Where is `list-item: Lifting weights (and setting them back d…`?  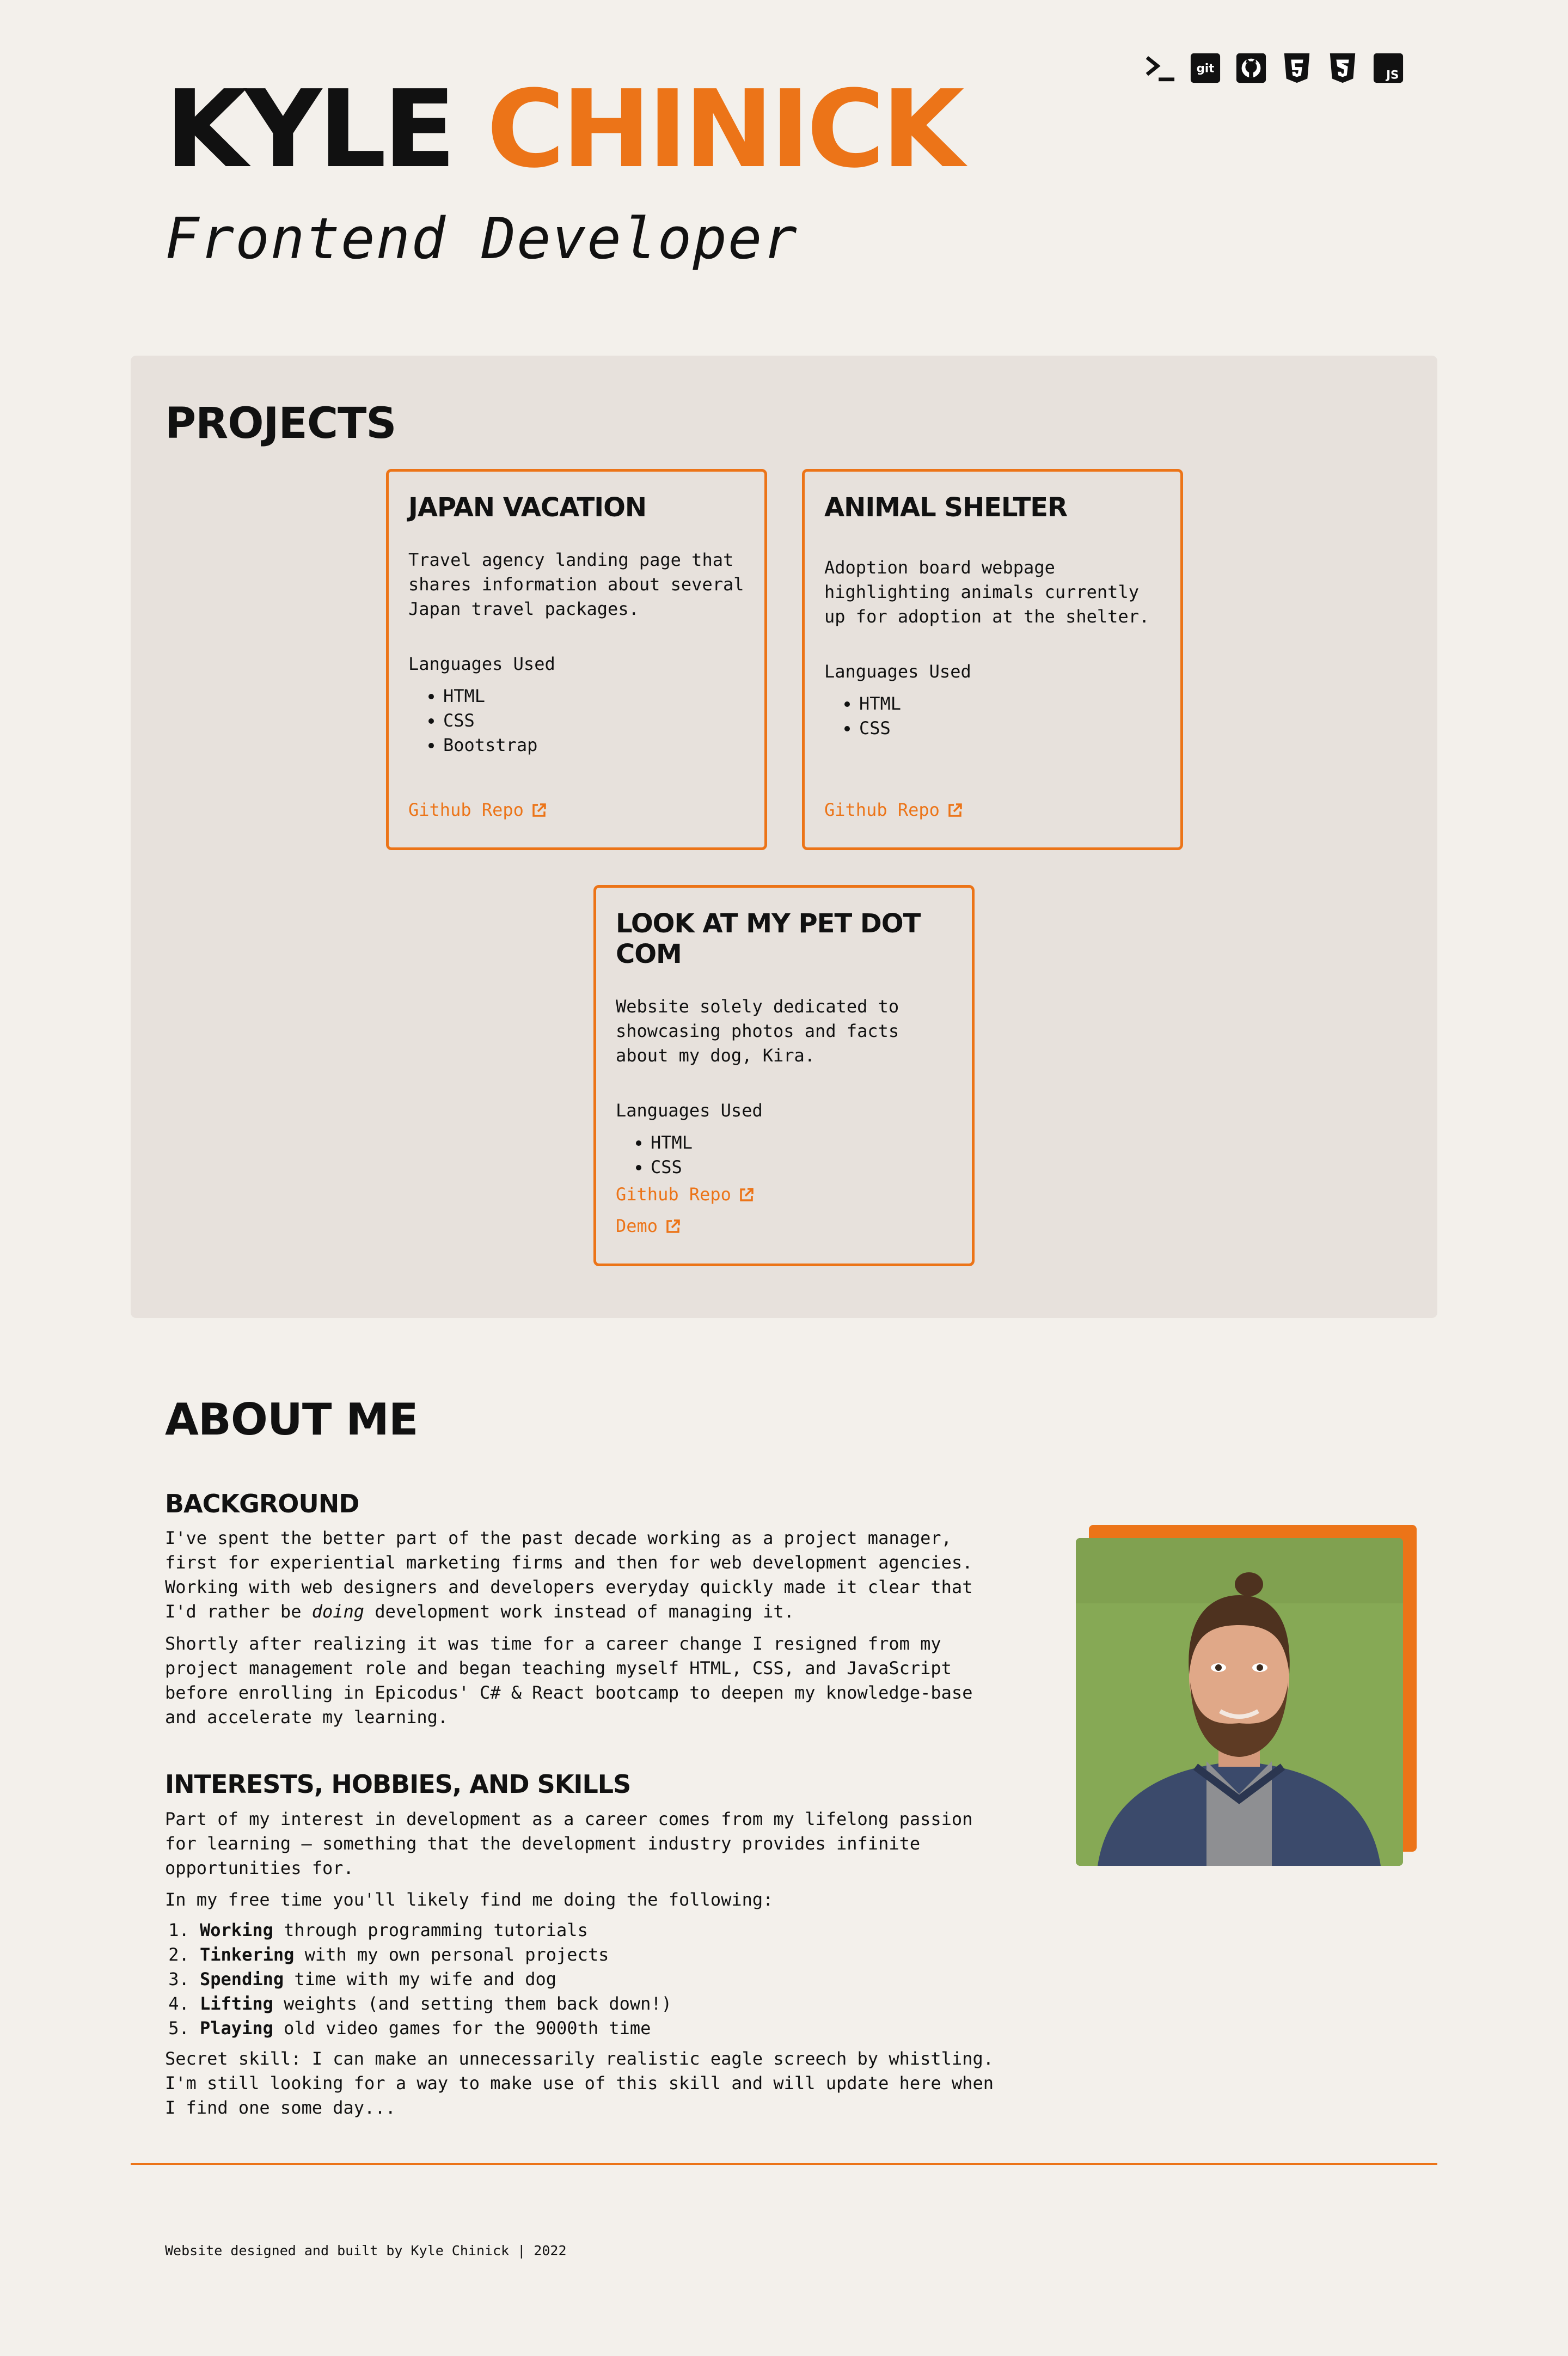
list-item: Lifting weights (and setting them back d… is located at coordinates (436, 2004).